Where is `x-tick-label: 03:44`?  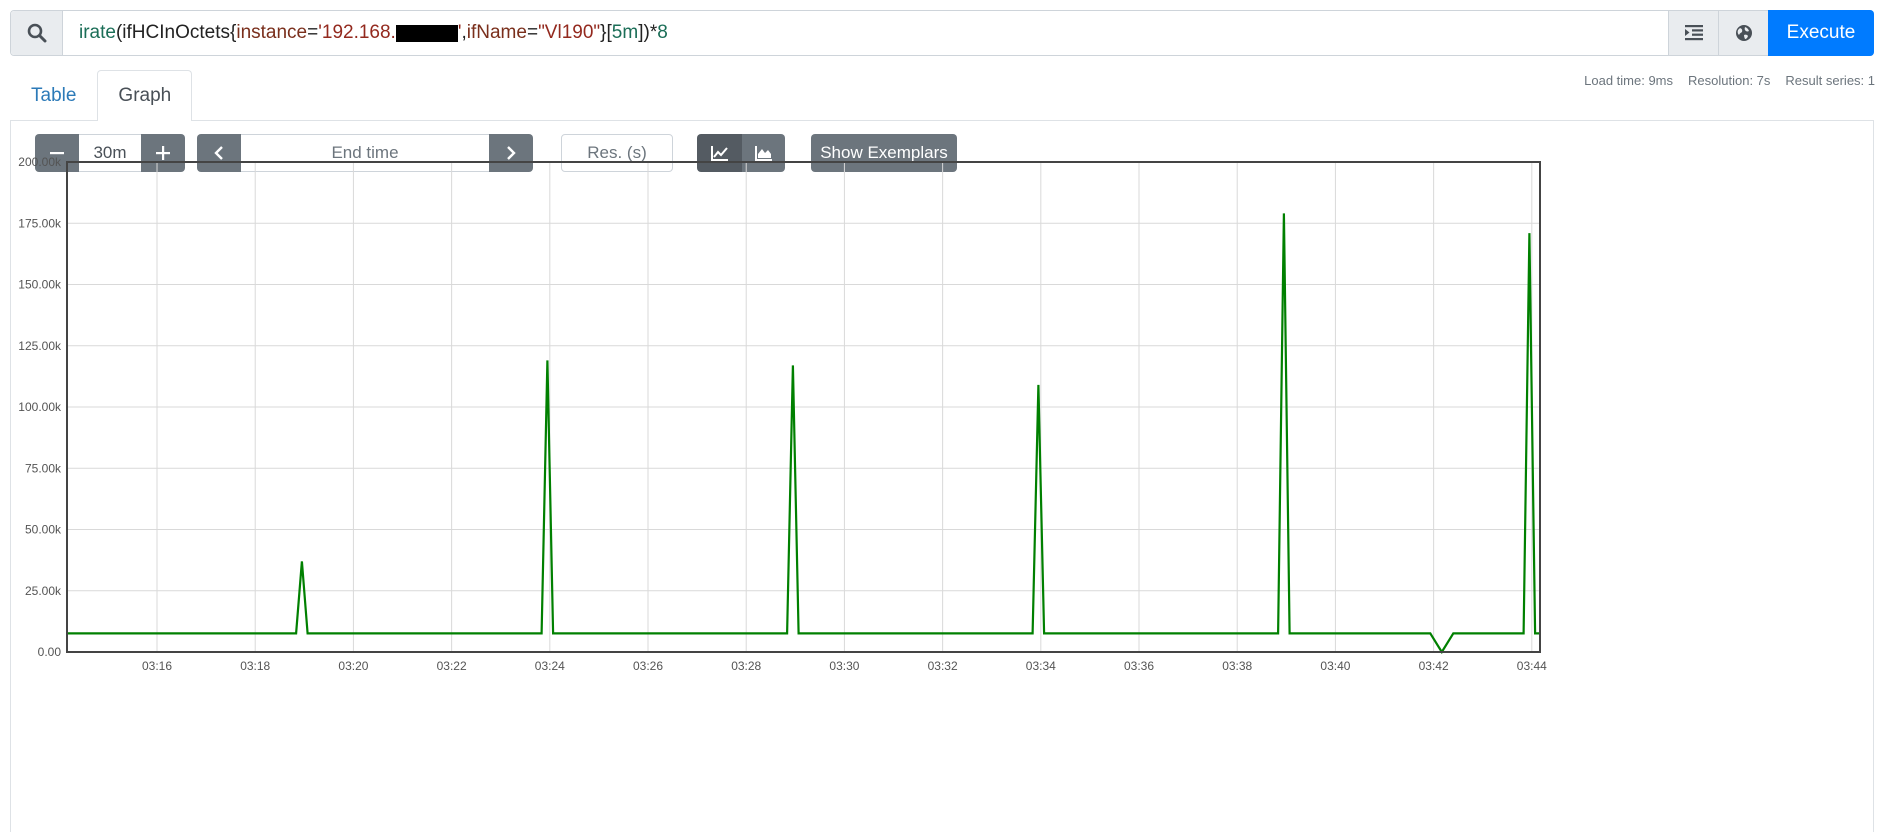
x-tick-label: 03:44 is located at coordinates (1532, 666).